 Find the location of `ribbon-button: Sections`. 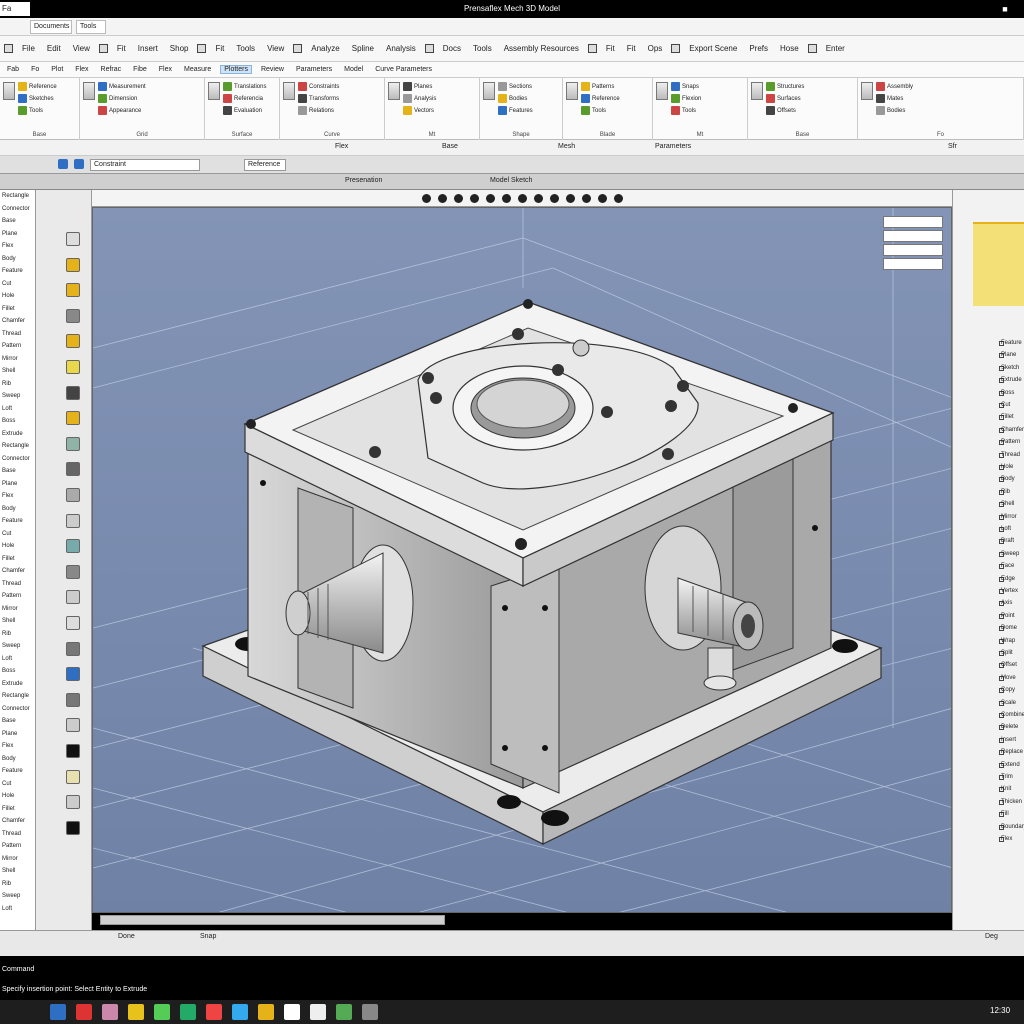

ribbon-button: Sections is located at coordinates (515, 86).